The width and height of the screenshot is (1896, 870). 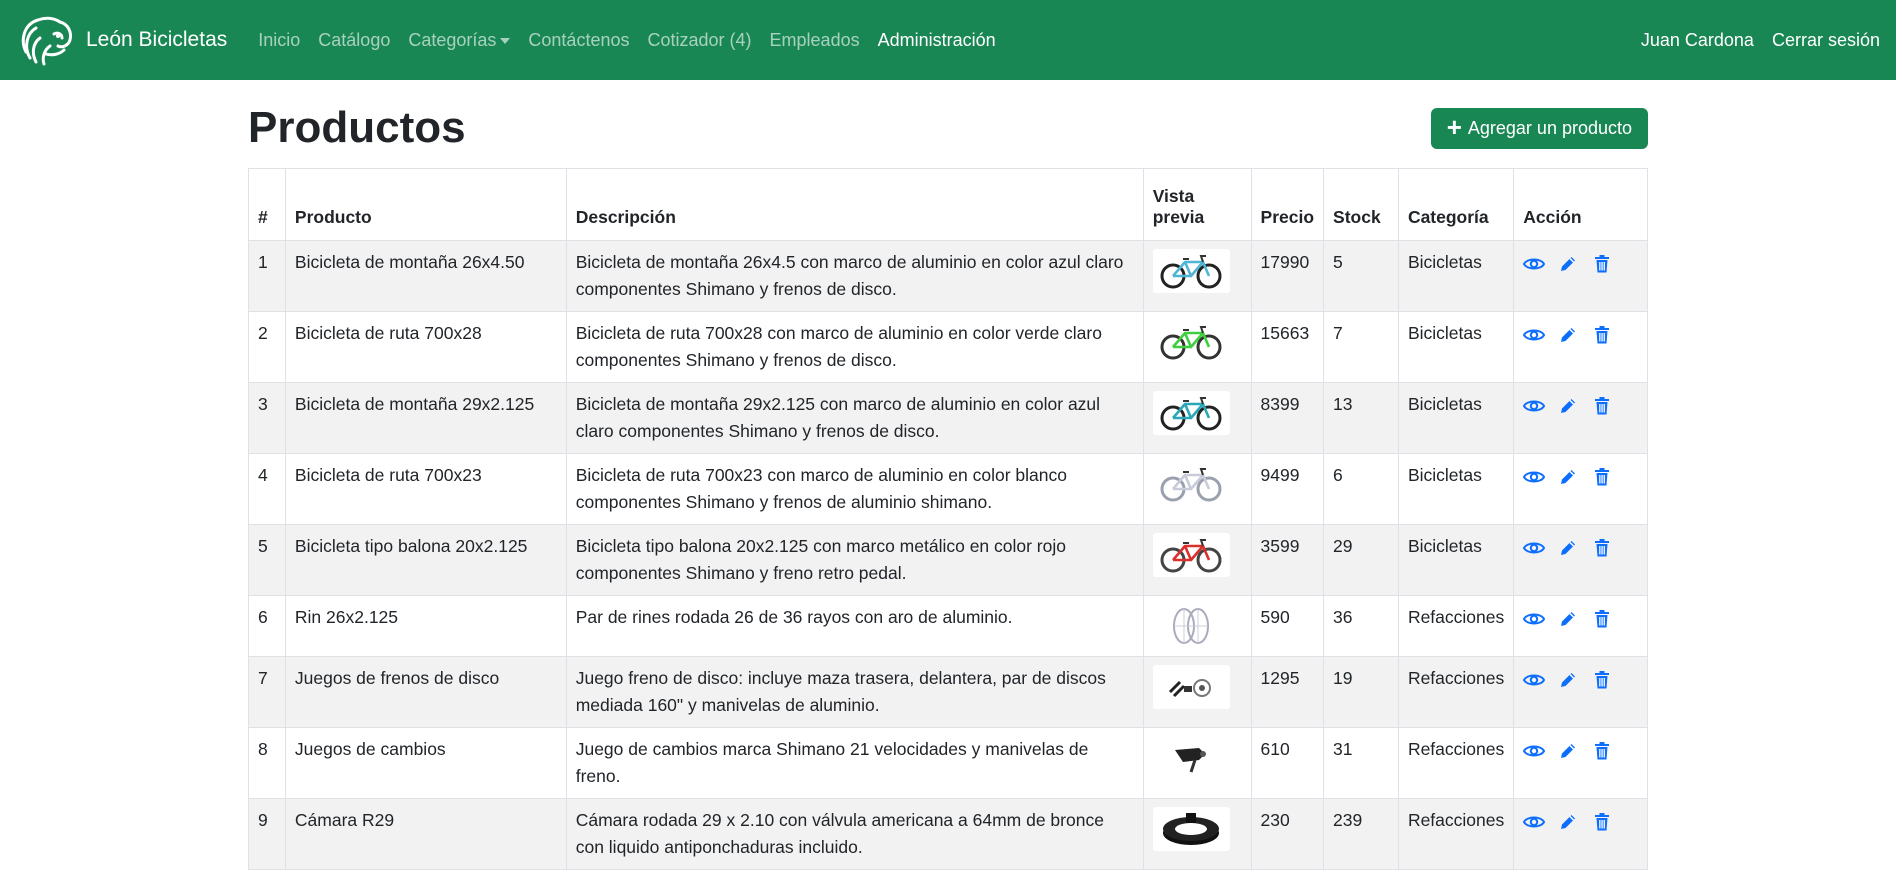 I want to click on nav-link-cotizador: Cotizador (4), so click(x=699, y=40).